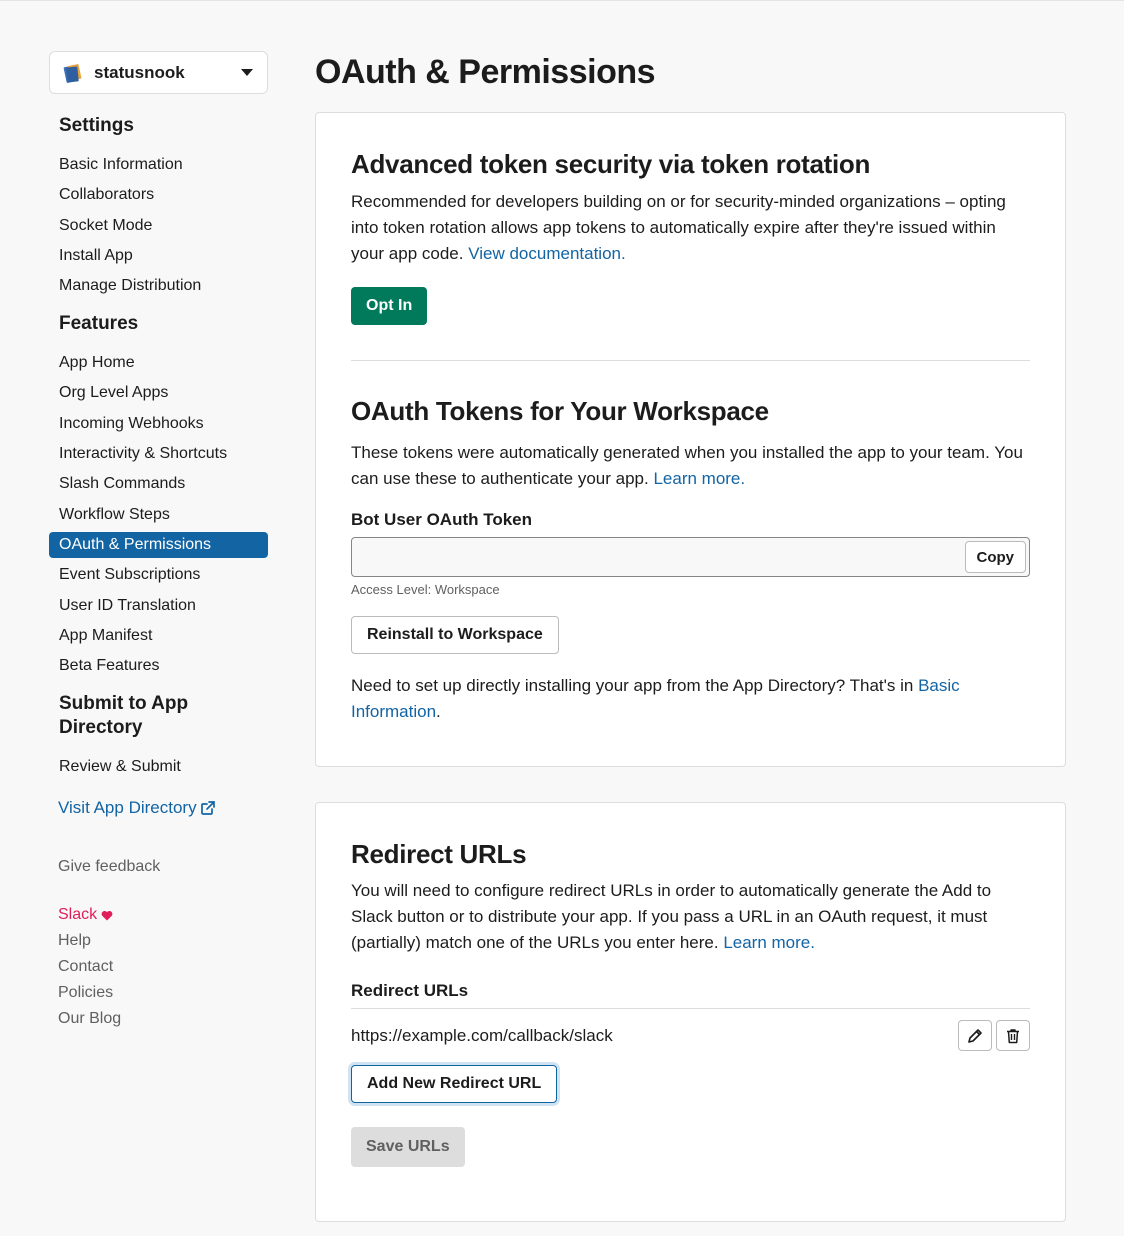 This screenshot has width=1124, height=1236. What do you see at coordinates (158, 636) in the screenshot?
I see `sidebar-item-app-manifest: App Manifest` at bounding box center [158, 636].